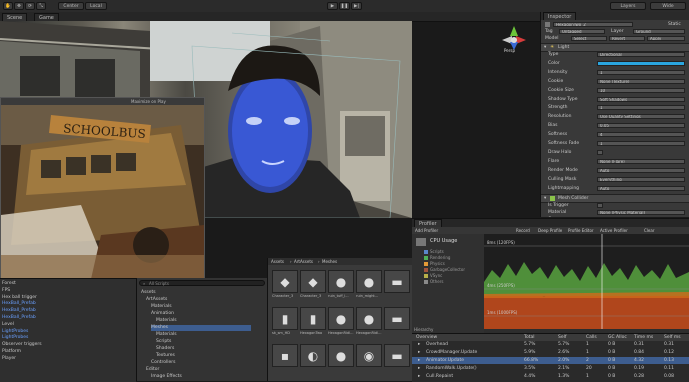 The width and height of the screenshot is (689, 382). I want to click on hierarchy-mode-label: Hierarchy, so click(423, 329).